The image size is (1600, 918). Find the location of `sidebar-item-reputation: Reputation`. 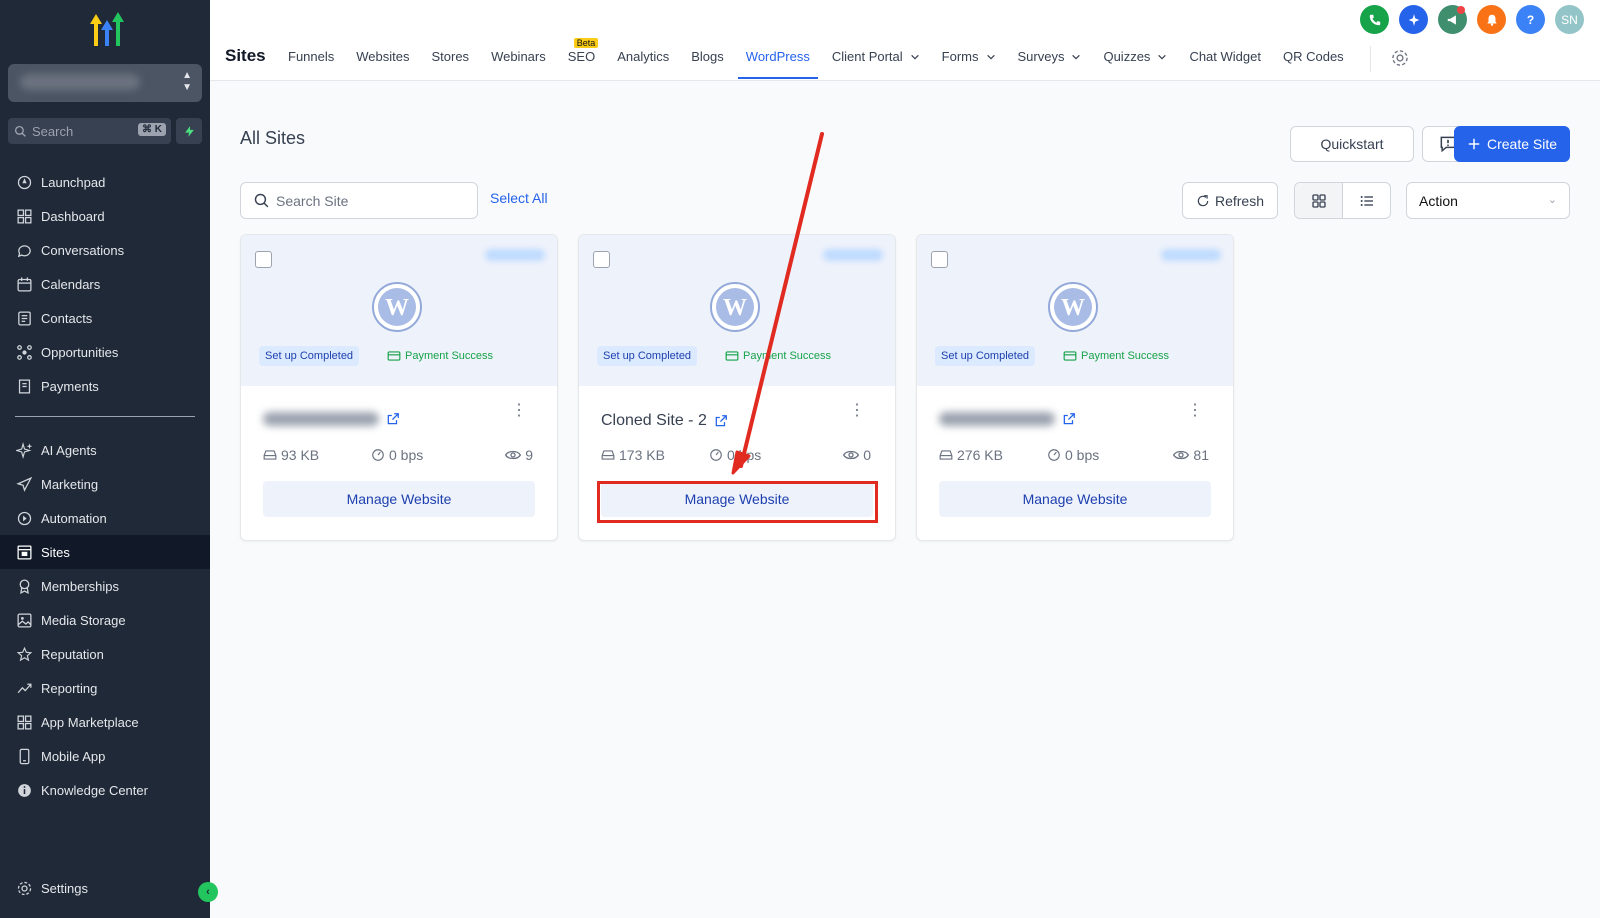

sidebar-item-reputation: Reputation is located at coordinates (105, 654).